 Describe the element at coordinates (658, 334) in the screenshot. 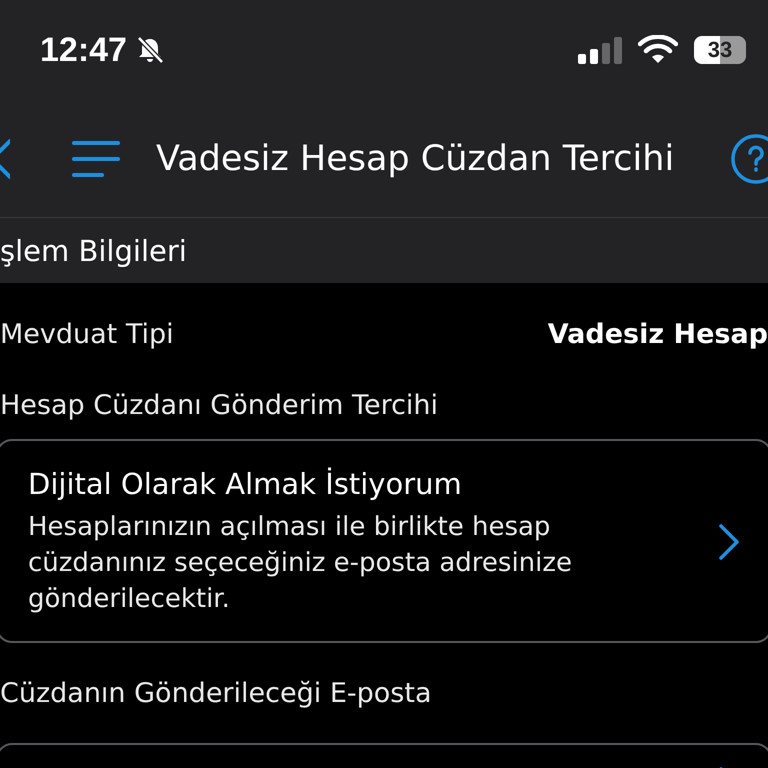

I see `field-value: Vadesiz Hesap` at that location.